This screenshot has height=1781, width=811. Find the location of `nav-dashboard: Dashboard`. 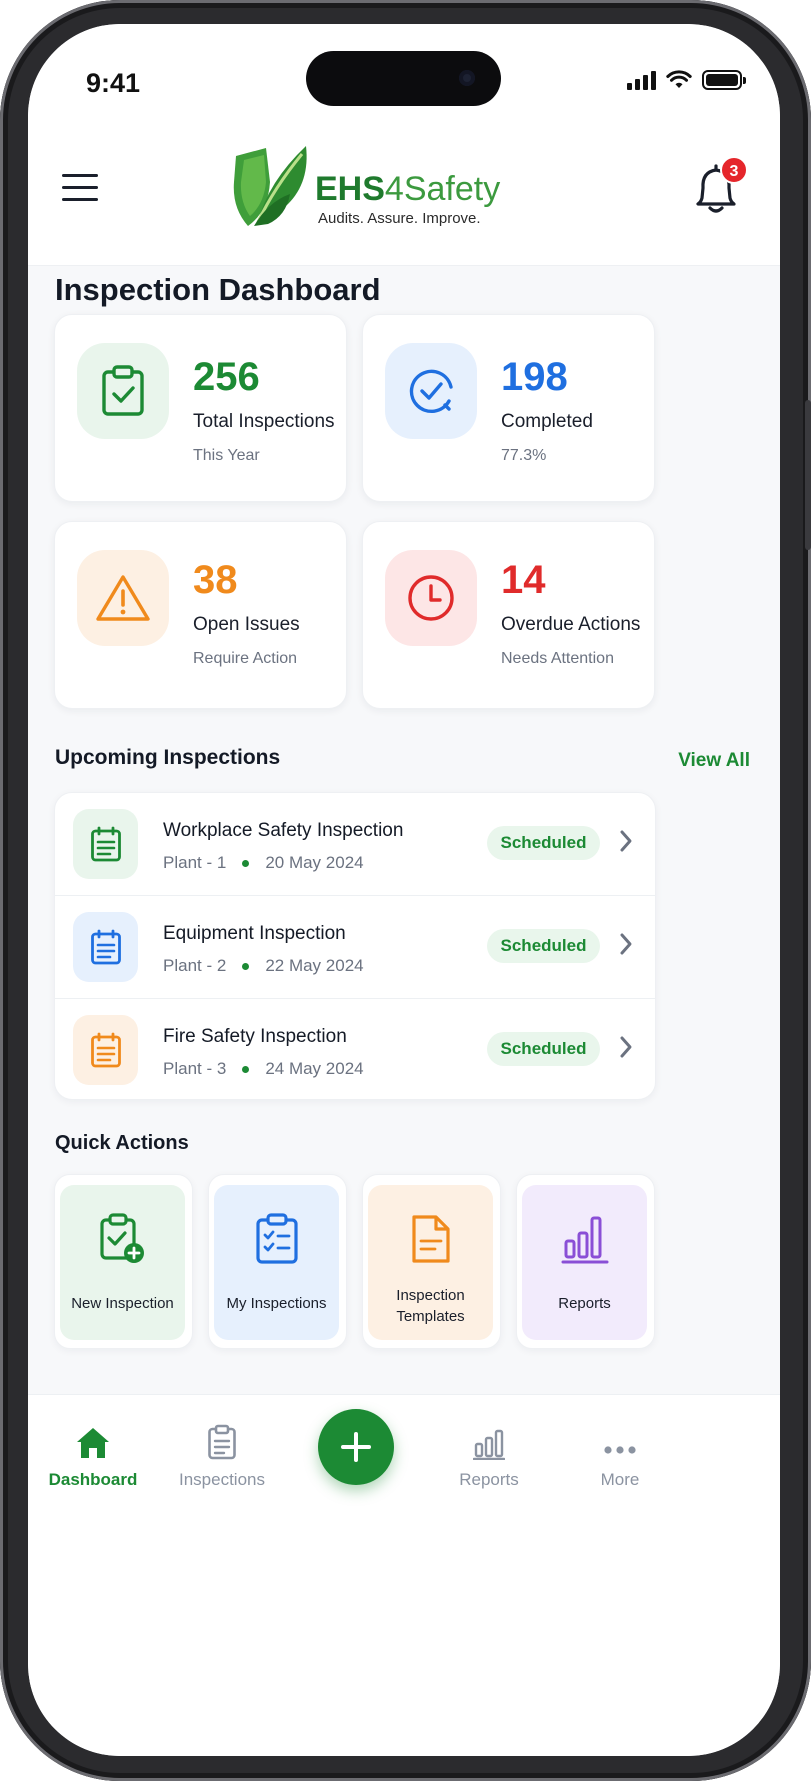

nav-dashboard: Dashboard is located at coordinates (95, 1455).